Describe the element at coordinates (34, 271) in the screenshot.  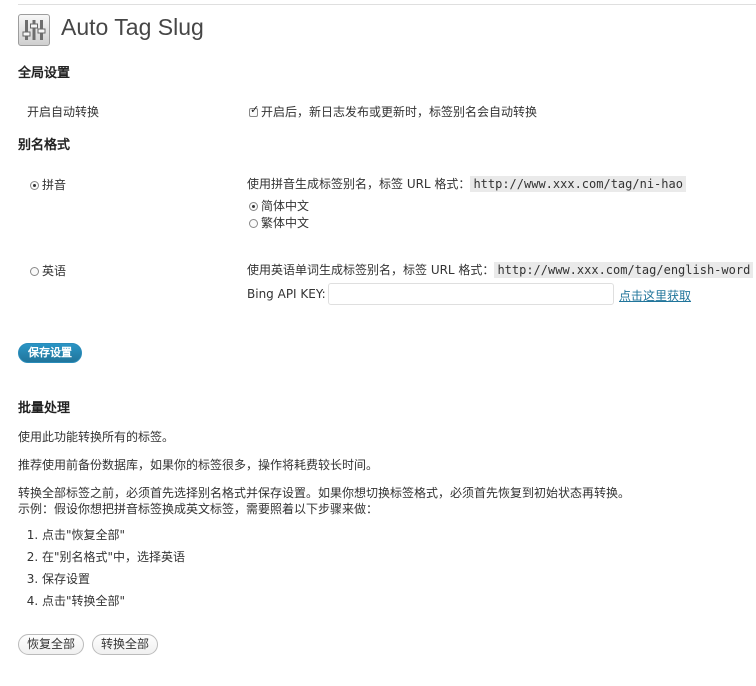
I see `english-radio` at that location.